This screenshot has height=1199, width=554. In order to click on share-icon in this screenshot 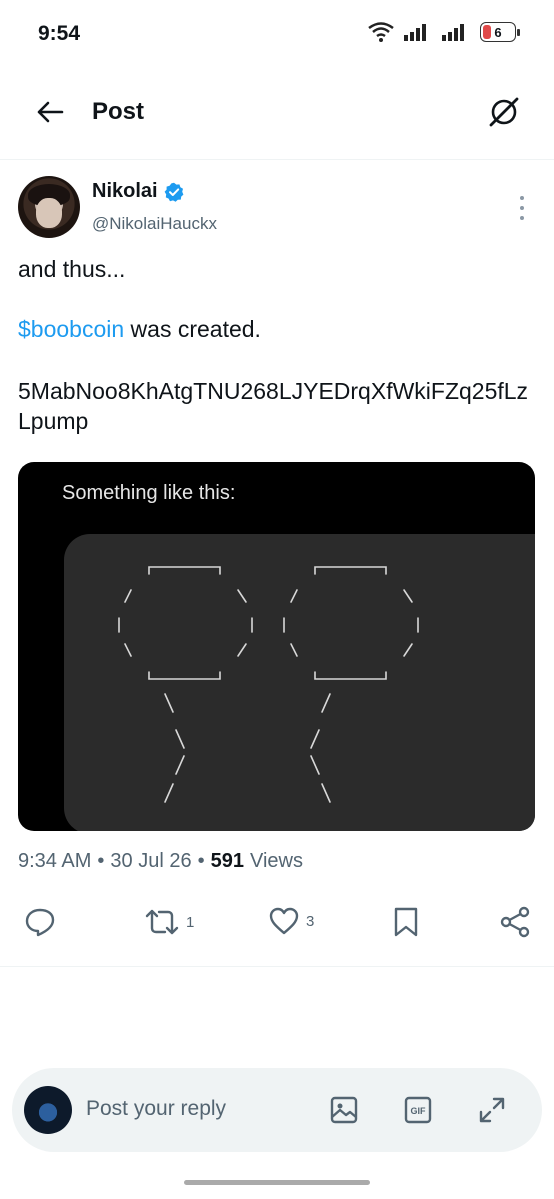, I will do `click(515, 922)`.